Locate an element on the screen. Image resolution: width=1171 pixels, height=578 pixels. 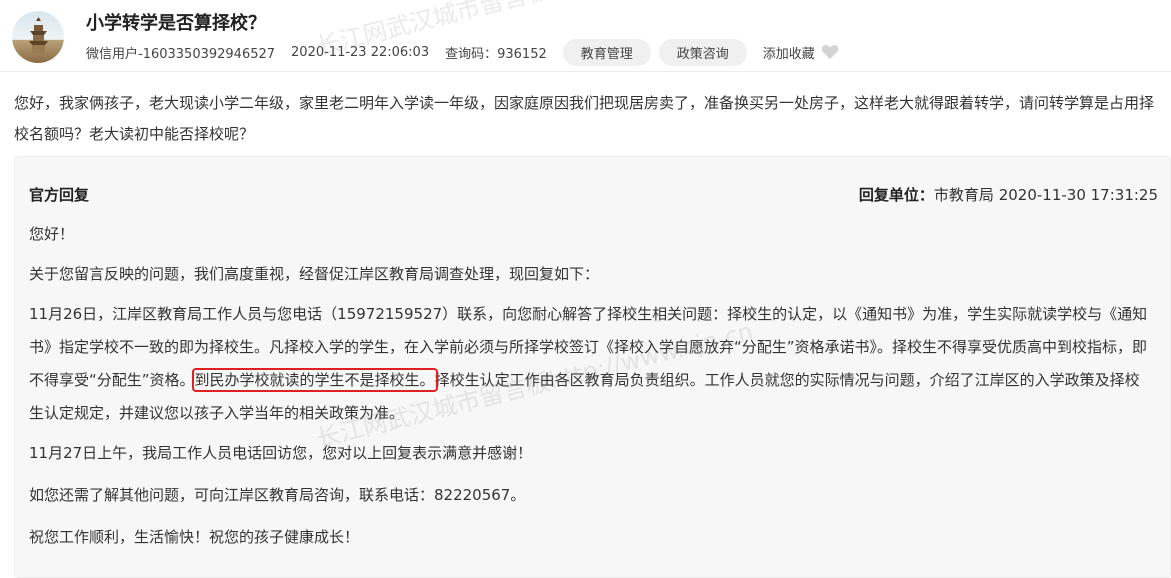
reply-closing: 祝您工作顺利，生活愉快！祝您的孩子健康成长！ is located at coordinates (194, 537).